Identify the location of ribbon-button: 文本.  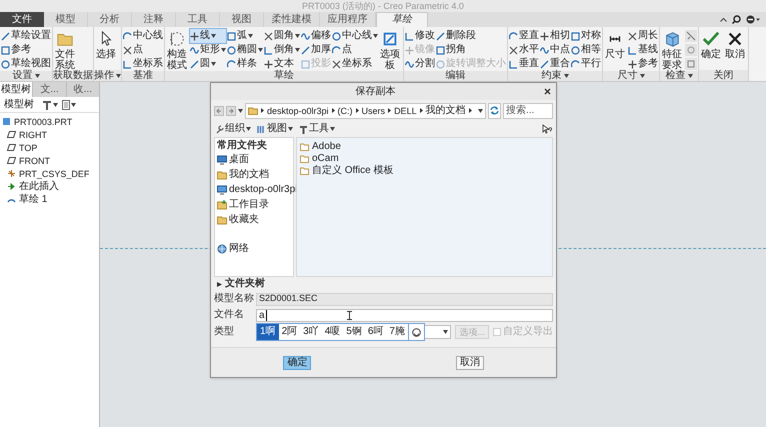
(282, 64).